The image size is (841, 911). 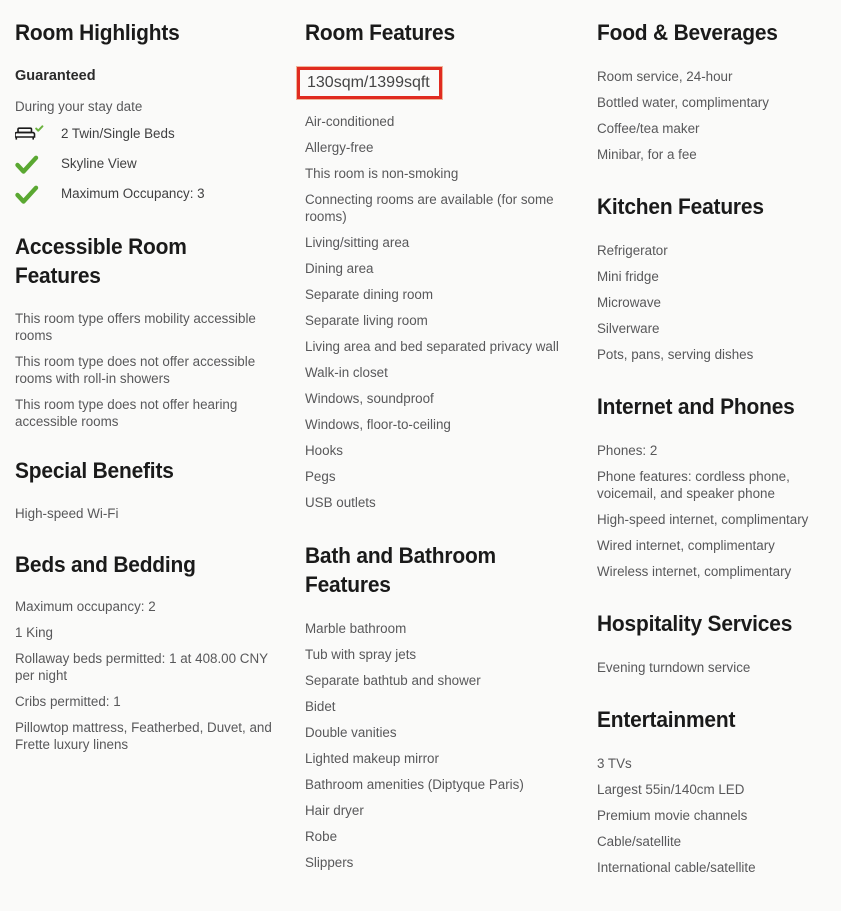 What do you see at coordinates (666, 719) in the screenshot?
I see `section-title-entertainment: Entertainment` at bounding box center [666, 719].